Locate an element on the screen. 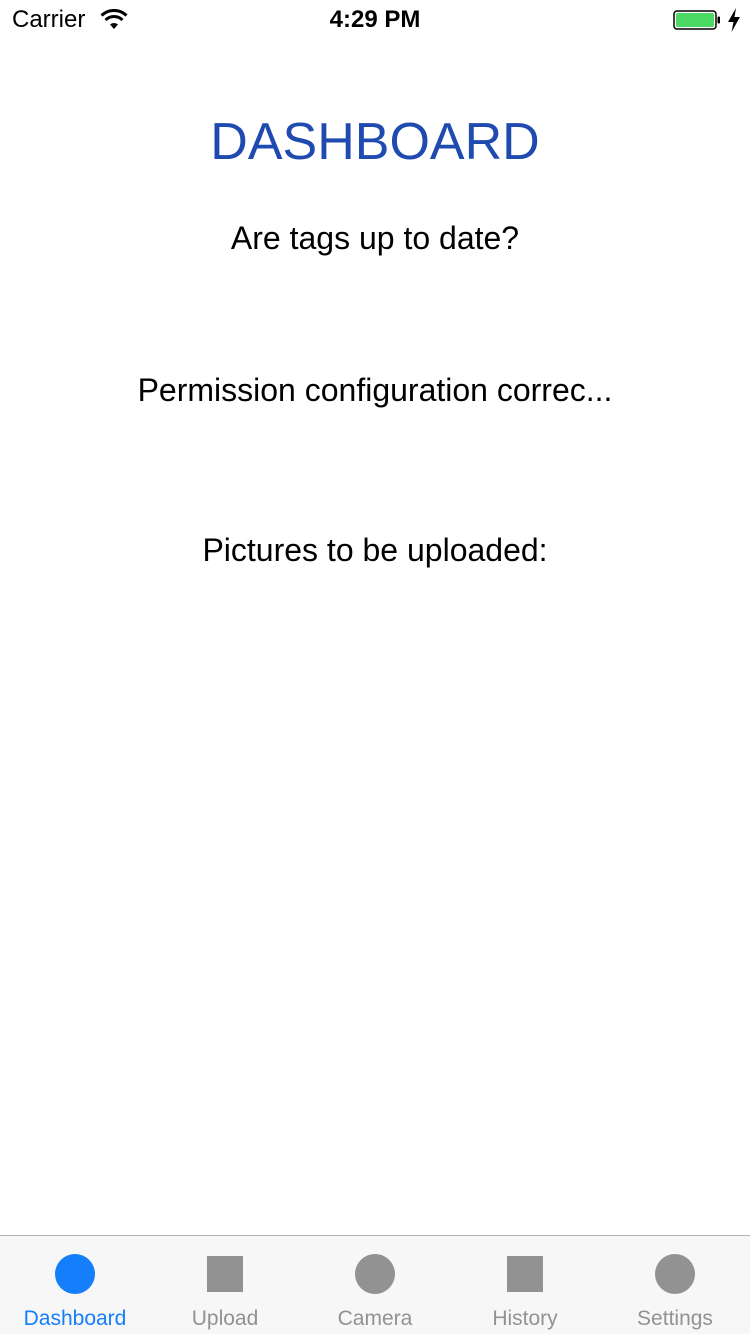 The image size is (750, 1334). page-title: DASHBOARD is located at coordinates (375, 142).